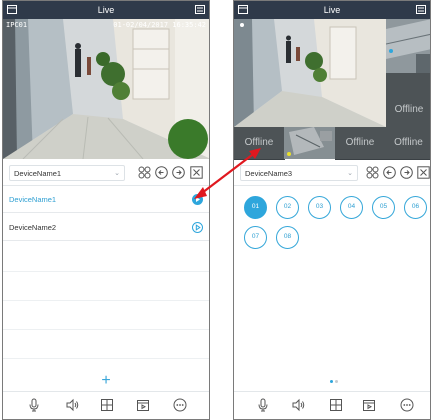 The image size is (431, 420). What do you see at coordinates (319, 207) in the screenshot?
I see `channel-button-03: 03` at bounding box center [319, 207].